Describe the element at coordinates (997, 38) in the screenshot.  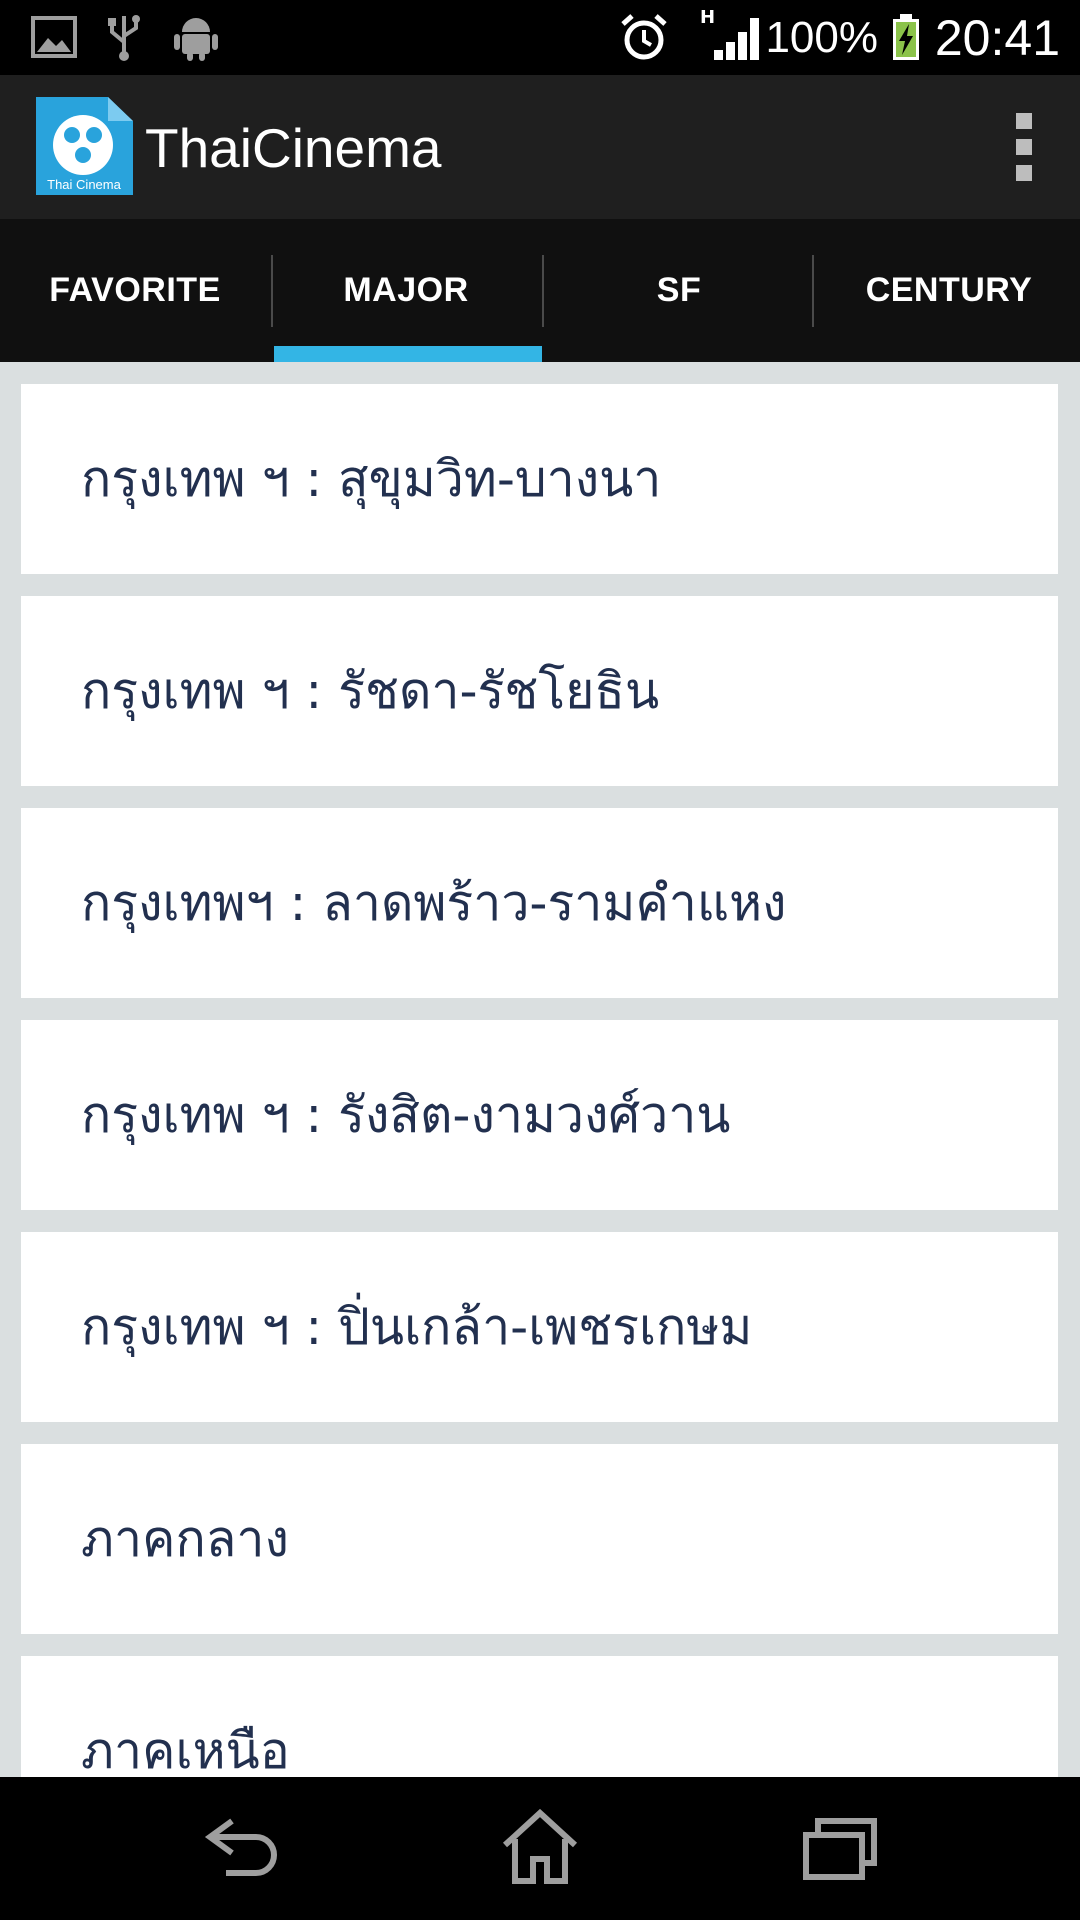
I see `clock: 20:41` at that location.